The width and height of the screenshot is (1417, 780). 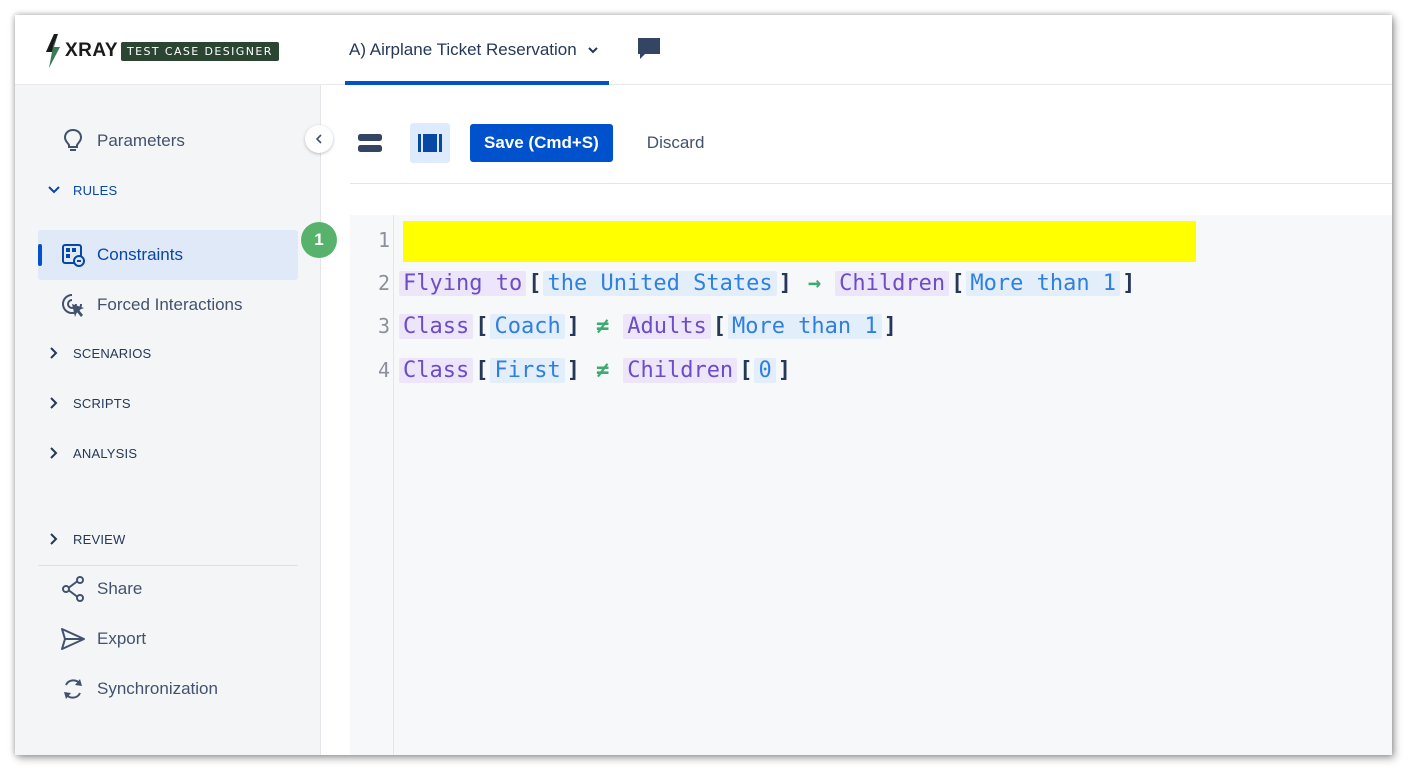 I want to click on section-analysis: ANALYSIS, so click(x=92, y=453).